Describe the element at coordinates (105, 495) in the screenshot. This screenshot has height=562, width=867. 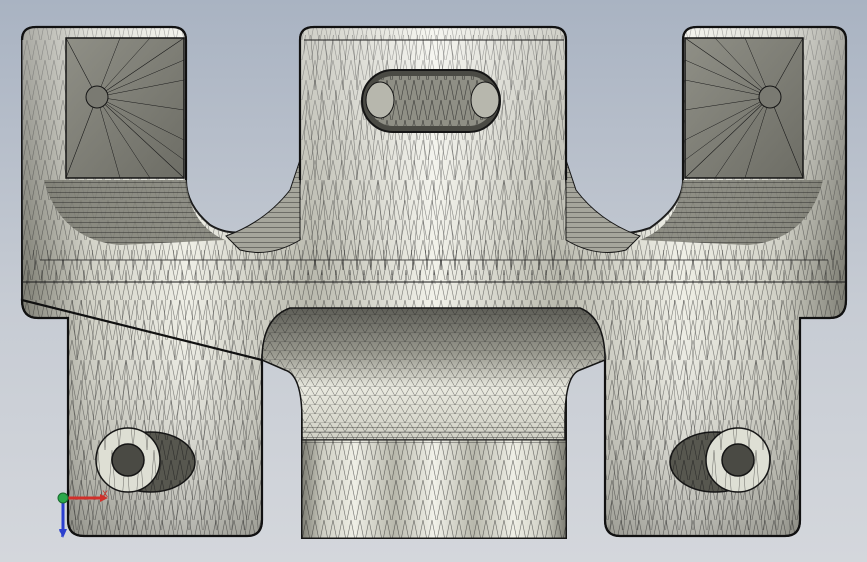
I see `x-axis-label: X` at that location.